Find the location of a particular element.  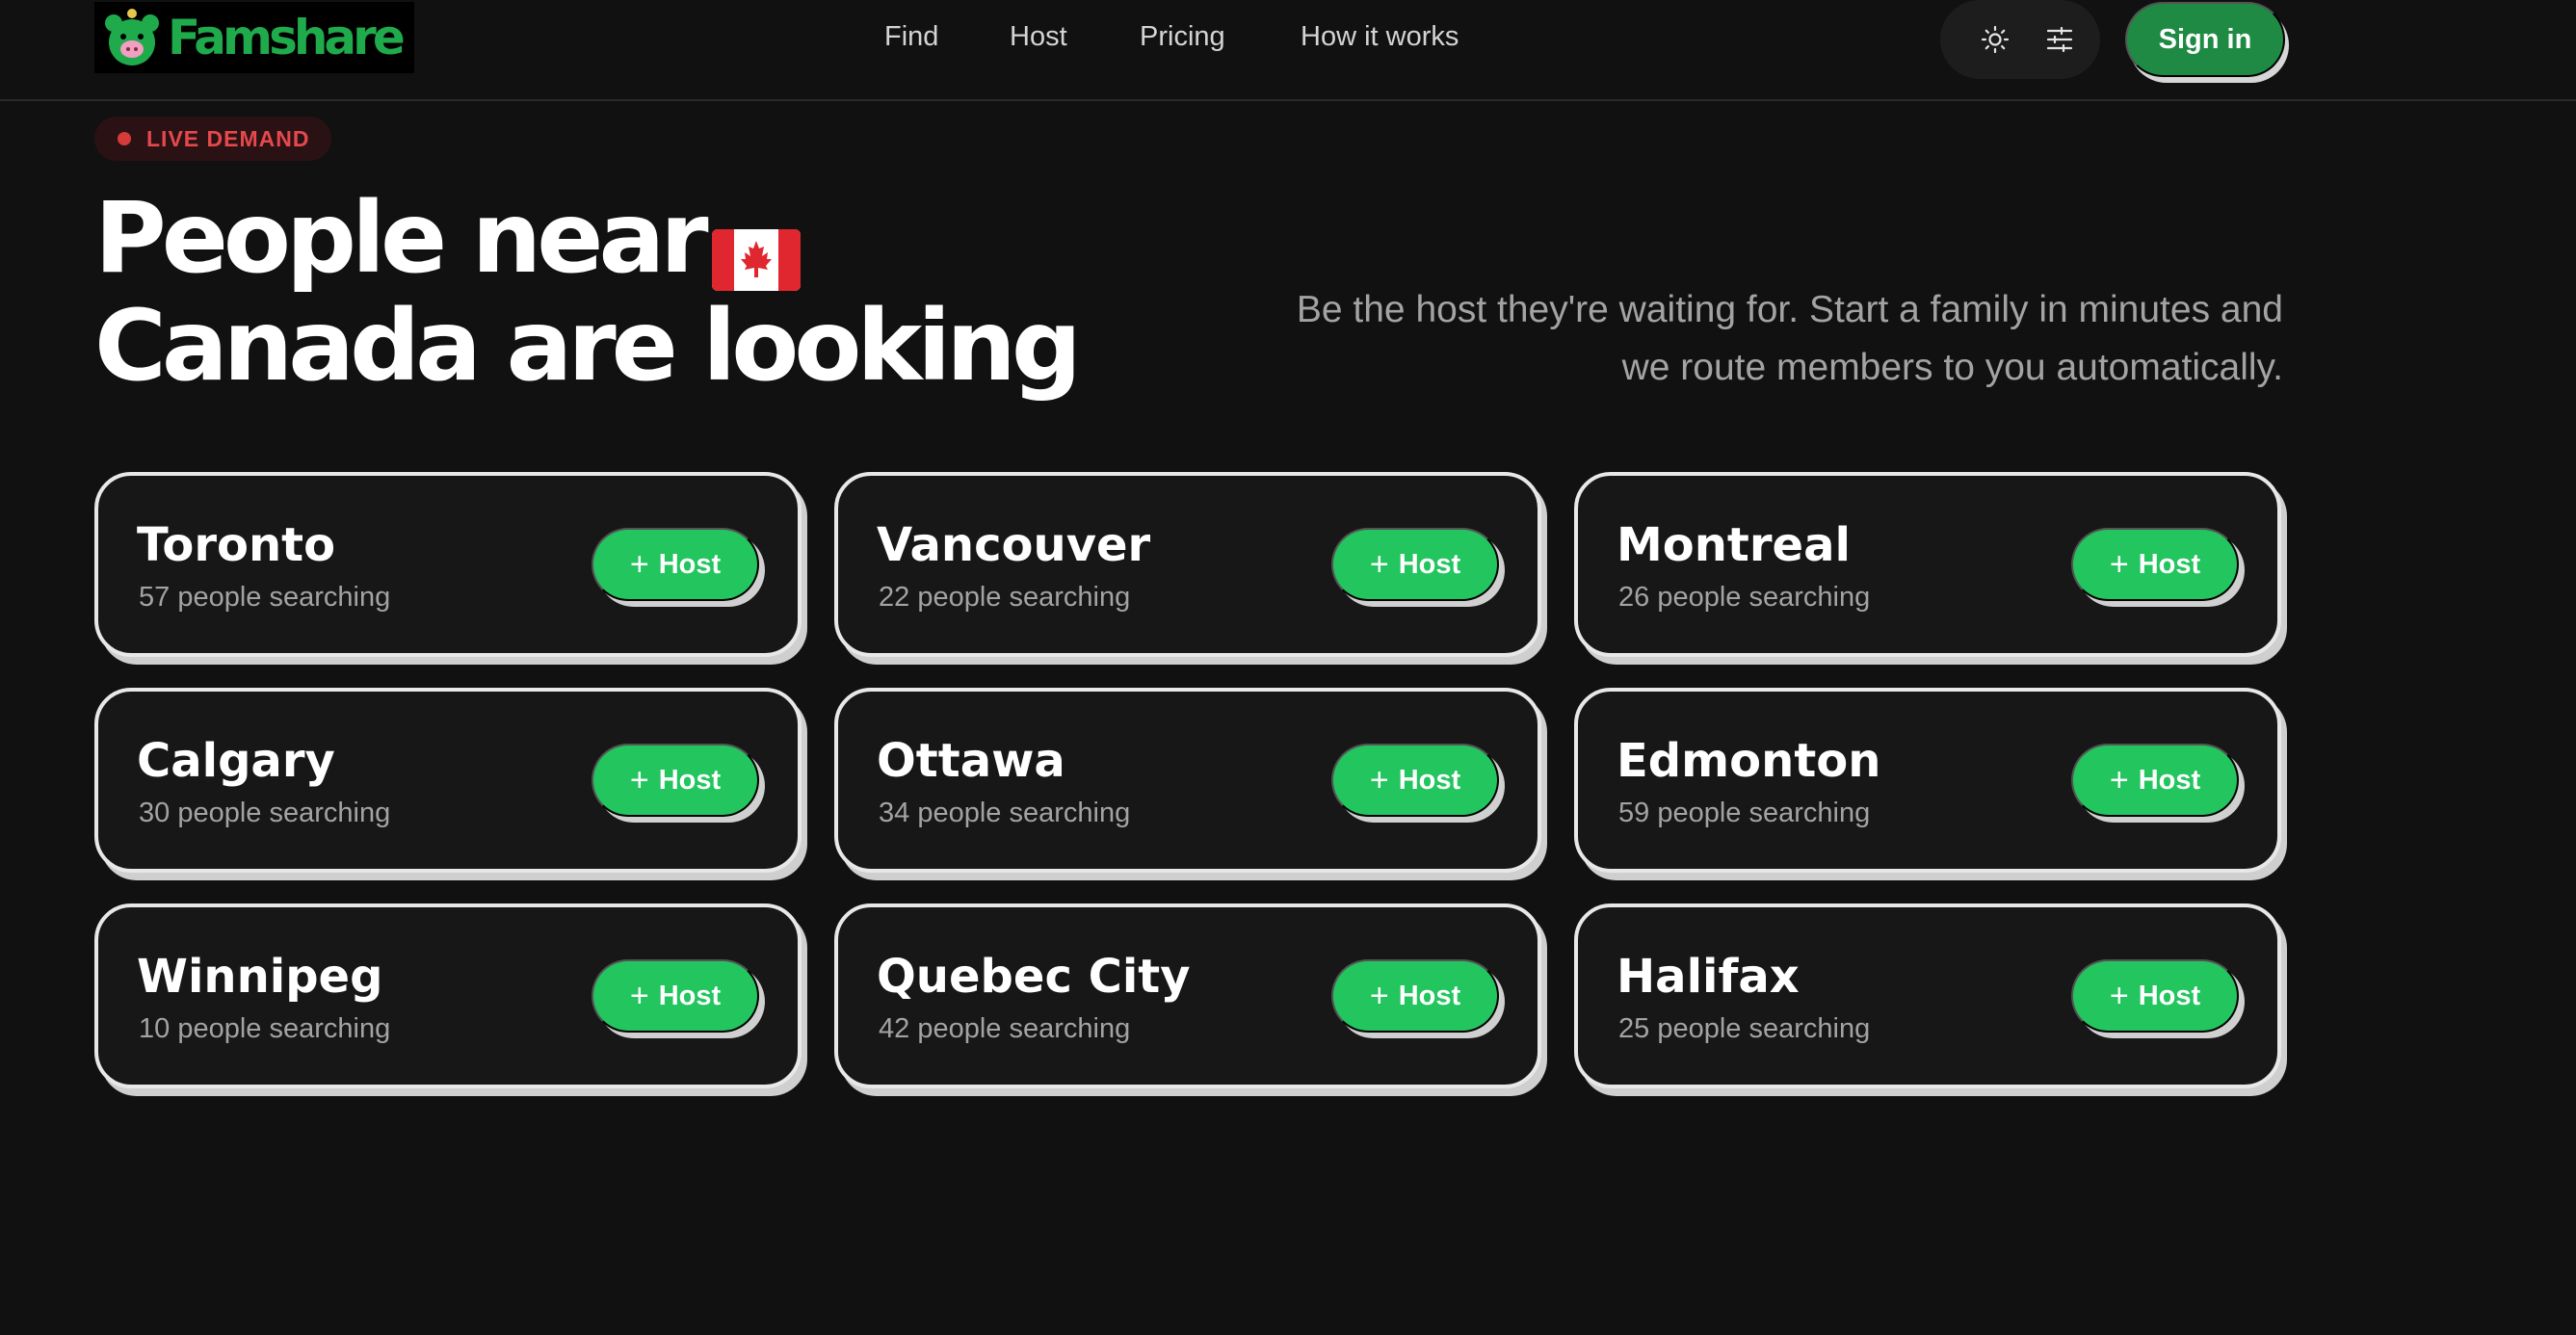

city-name: Edmonton is located at coordinates (1749, 761).